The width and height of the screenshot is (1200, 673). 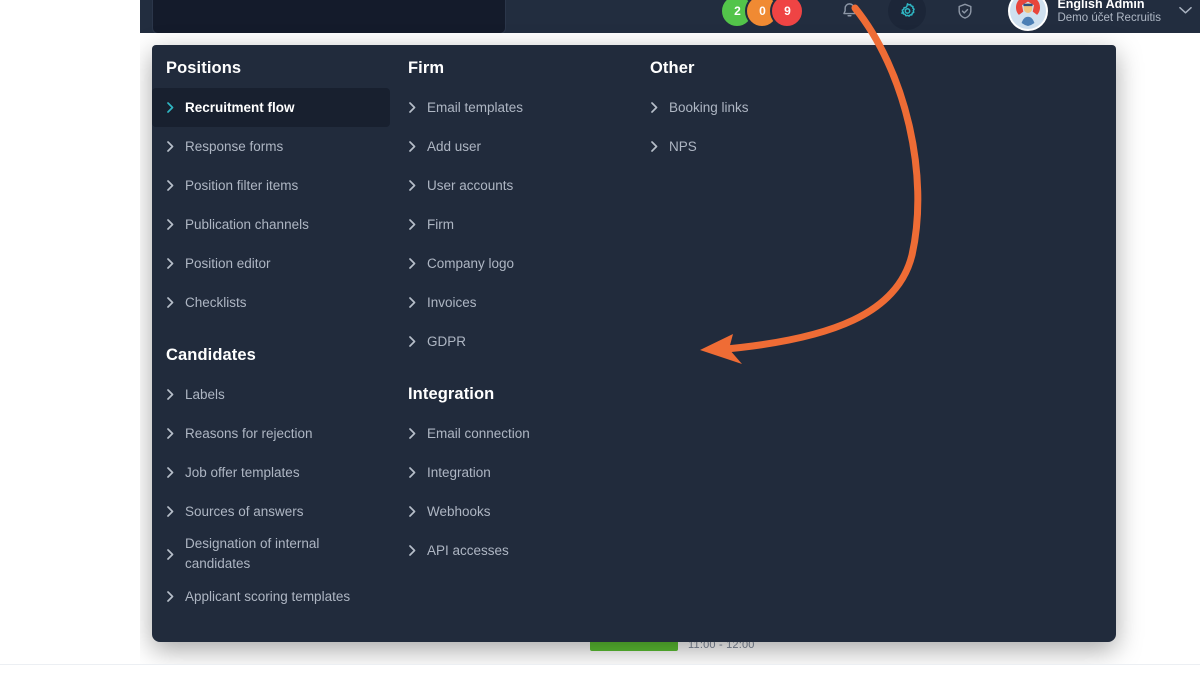 What do you see at coordinates (908, 9) in the screenshot?
I see `gear-icon` at bounding box center [908, 9].